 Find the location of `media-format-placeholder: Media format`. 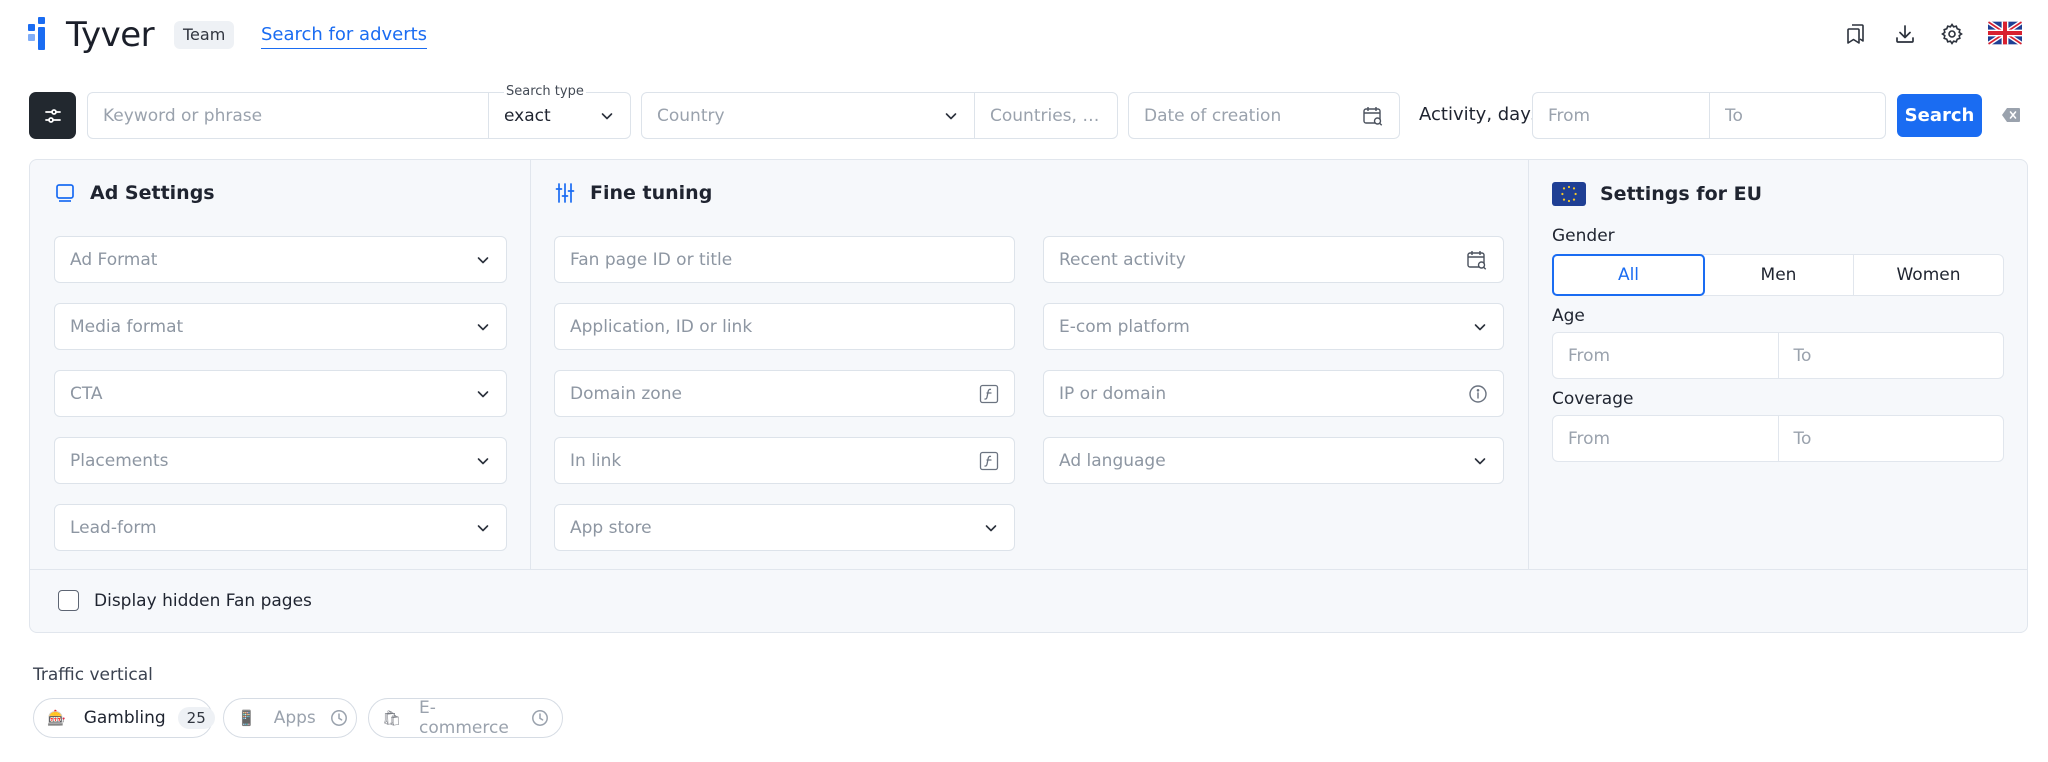

media-format-placeholder: Media format is located at coordinates (127, 326).